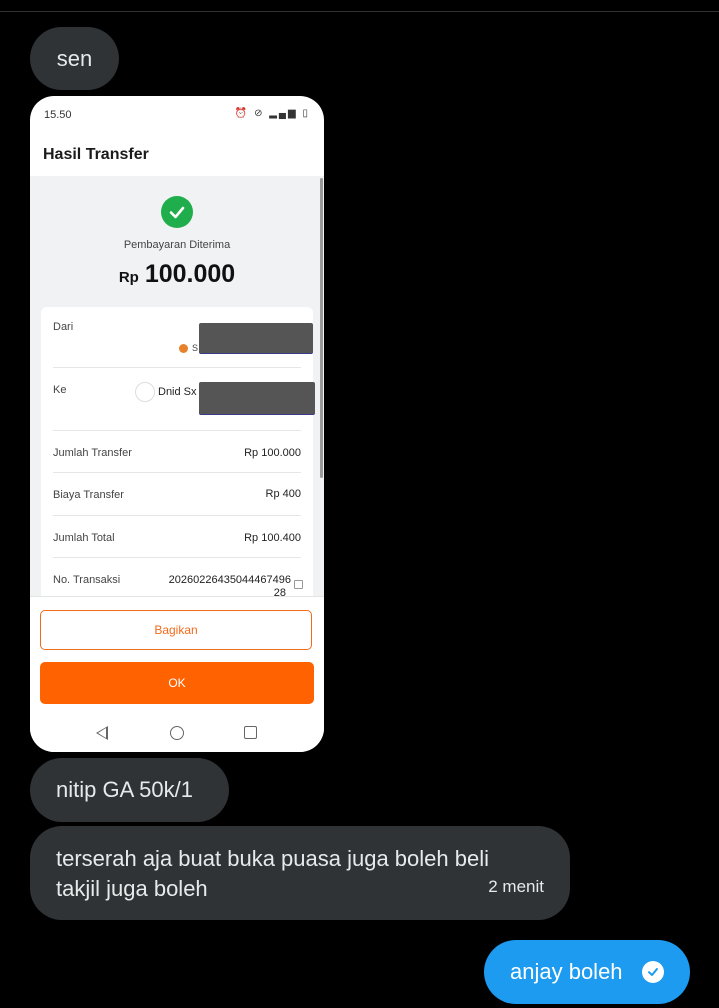 The width and height of the screenshot is (719, 1008). I want to click on amount-value: 100.000, so click(190, 274).